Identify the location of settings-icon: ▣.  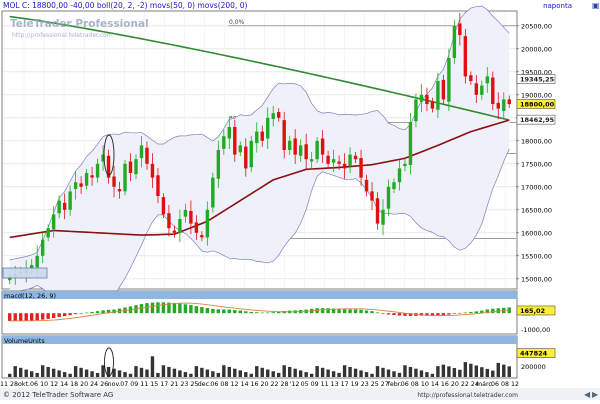
(596, 5).